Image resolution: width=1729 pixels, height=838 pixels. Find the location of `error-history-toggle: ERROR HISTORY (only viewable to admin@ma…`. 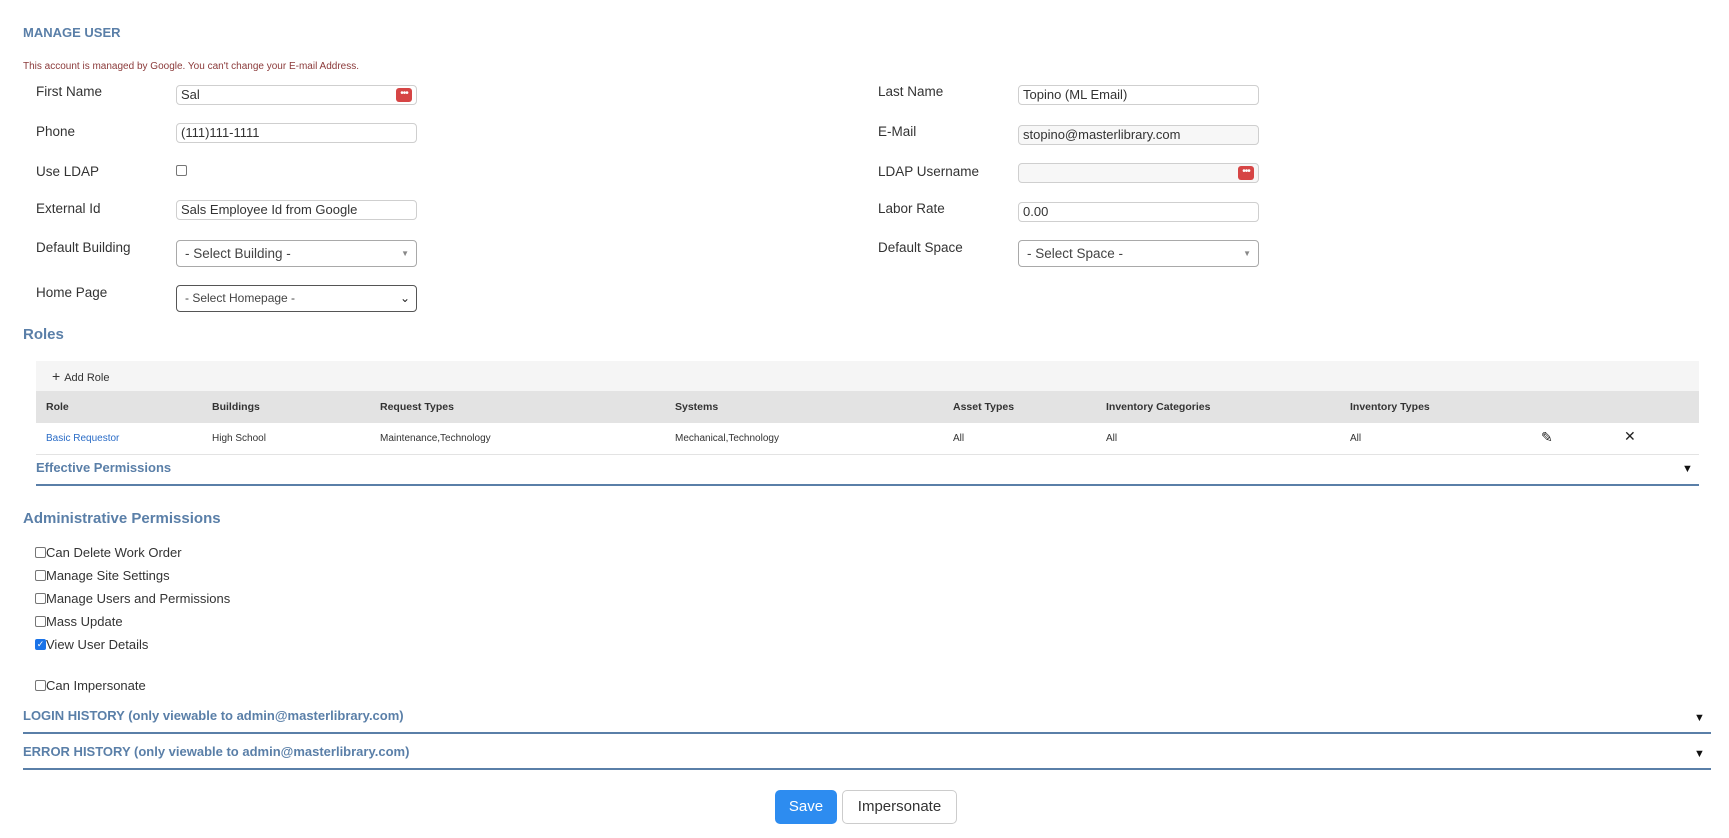

error-history-toggle: ERROR HISTORY (only viewable to admin@ma… is located at coordinates (216, 751).